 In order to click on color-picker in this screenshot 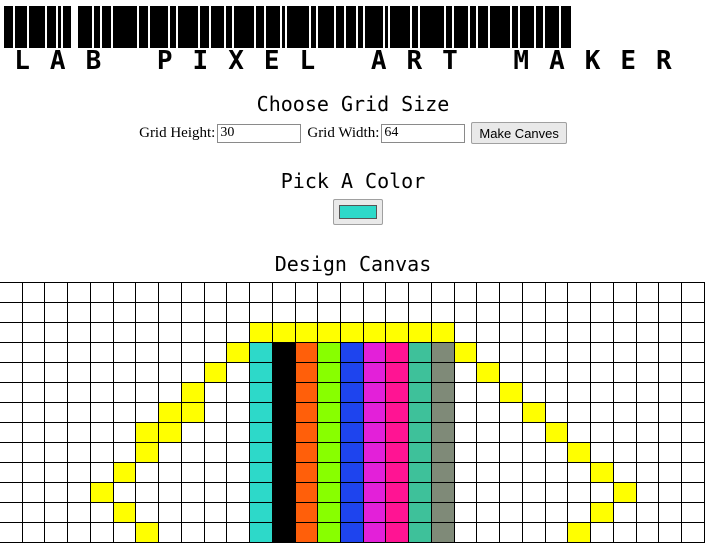, I will do `click(358, 212)`.